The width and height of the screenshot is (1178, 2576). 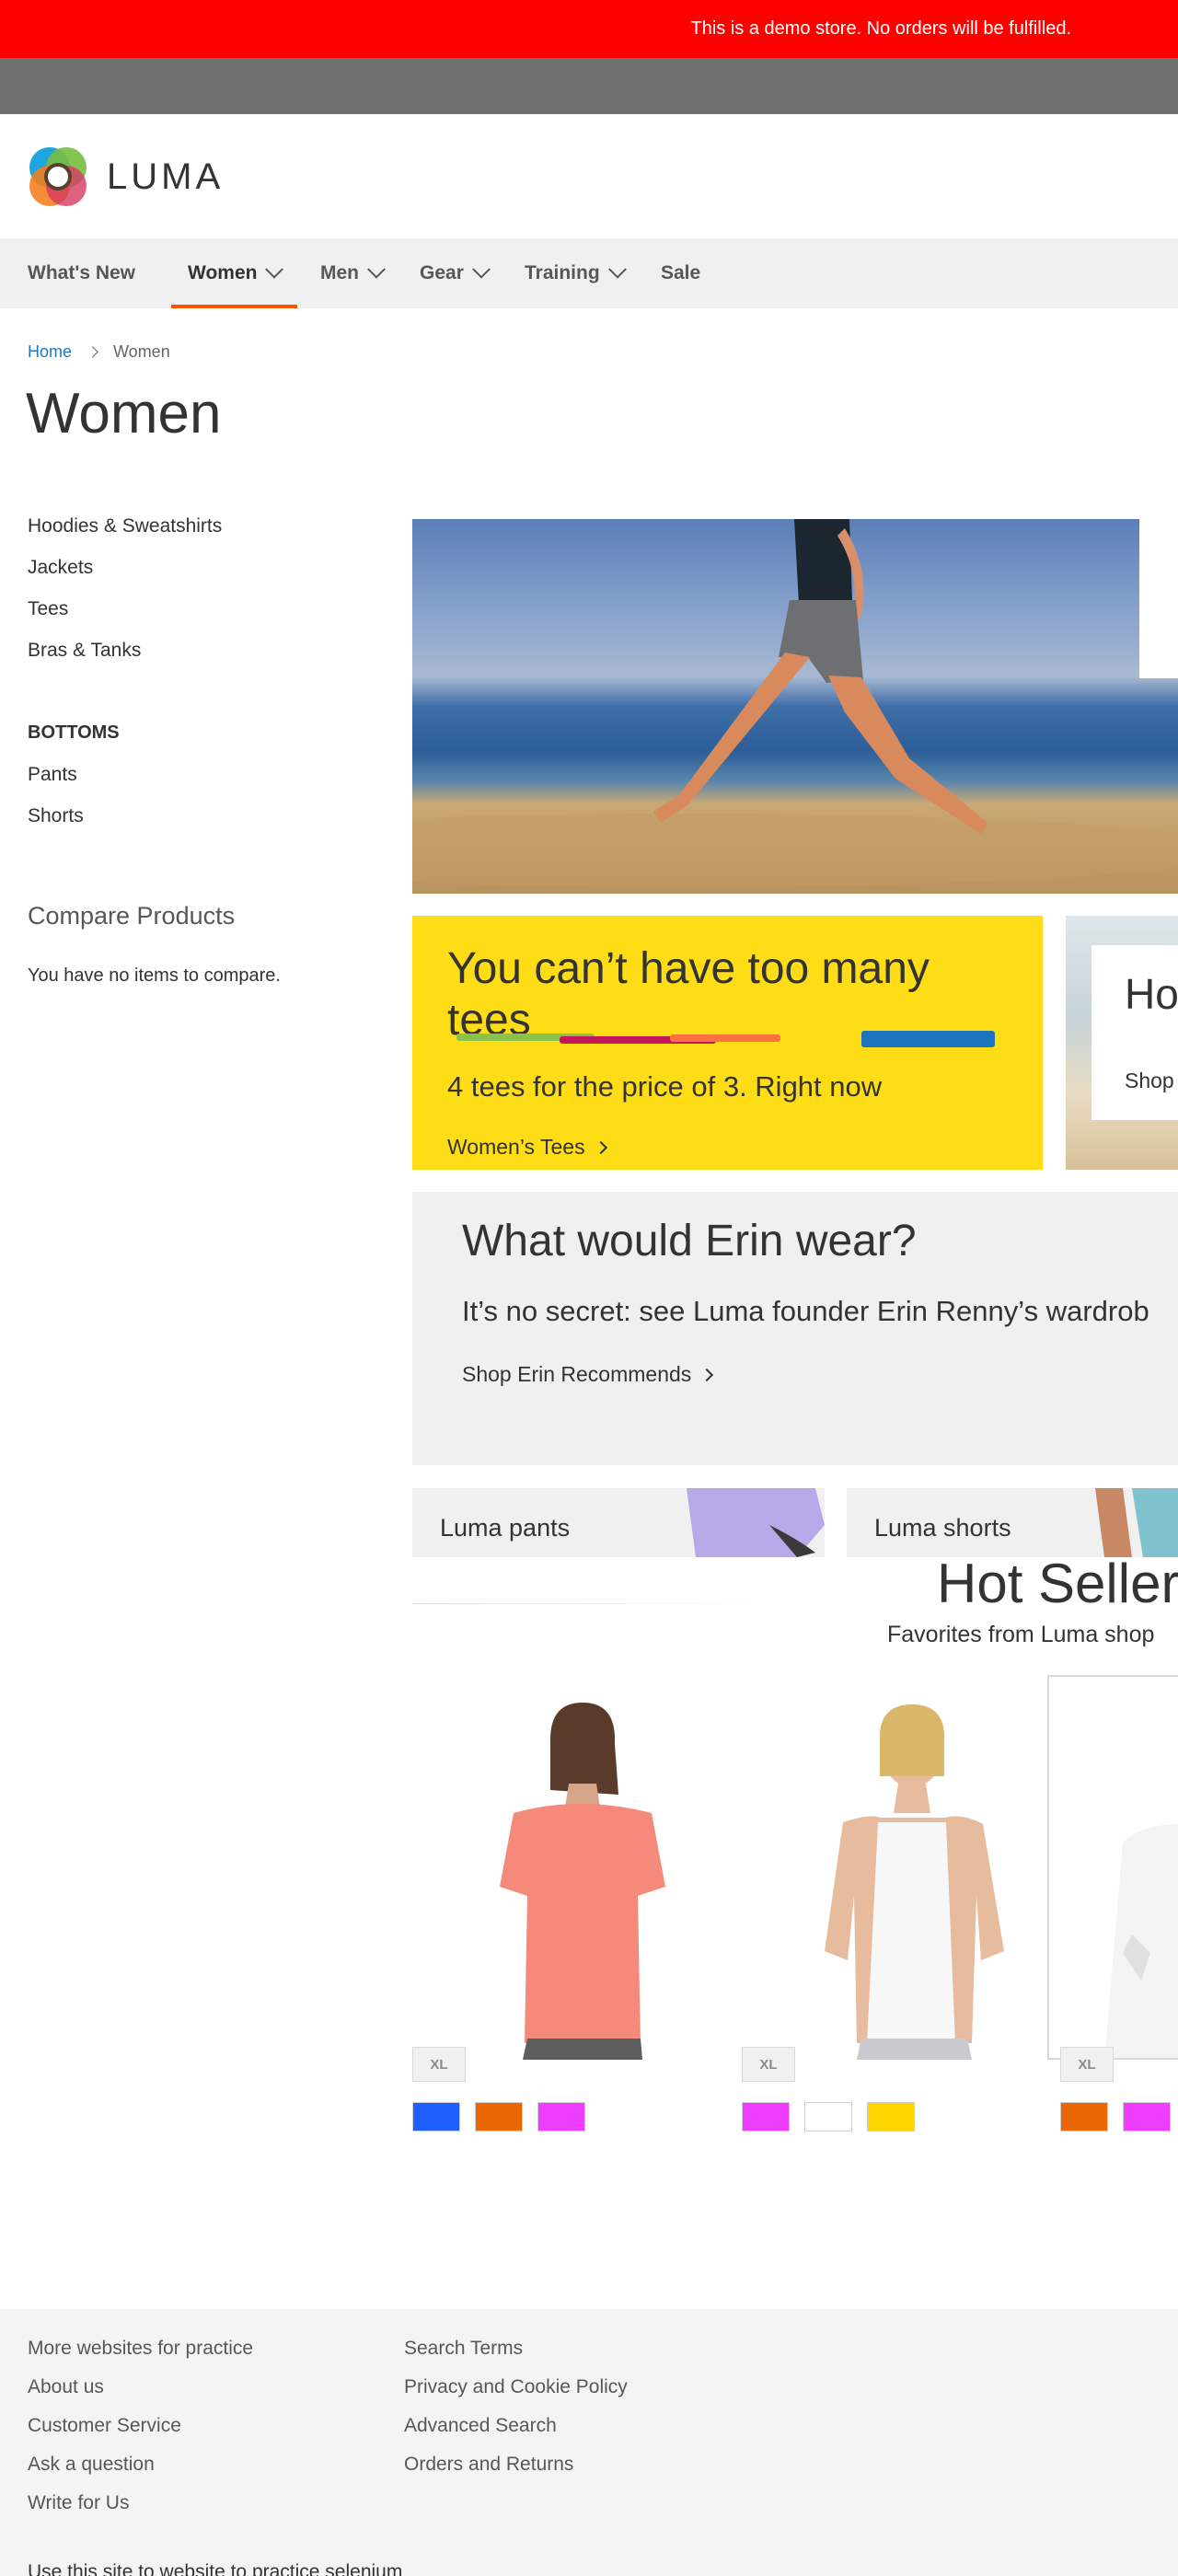 I want to click on footer-link: Privacy and Cookie Policy, so click(x=516, y=2387).